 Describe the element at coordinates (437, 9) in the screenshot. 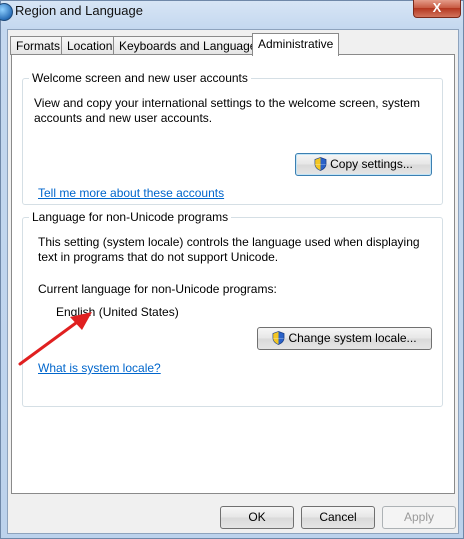

I see `close-button: X` at that location.